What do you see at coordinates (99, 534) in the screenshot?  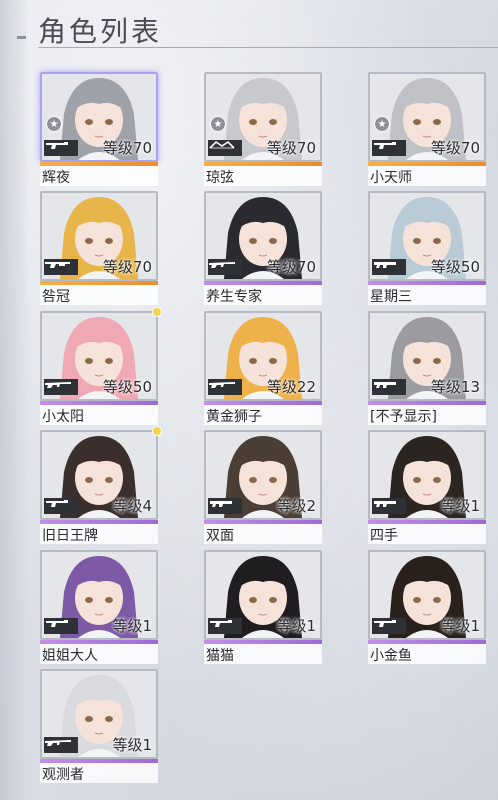 I see `name-bar: 旧日王牌` at bounding box center [99, 534].